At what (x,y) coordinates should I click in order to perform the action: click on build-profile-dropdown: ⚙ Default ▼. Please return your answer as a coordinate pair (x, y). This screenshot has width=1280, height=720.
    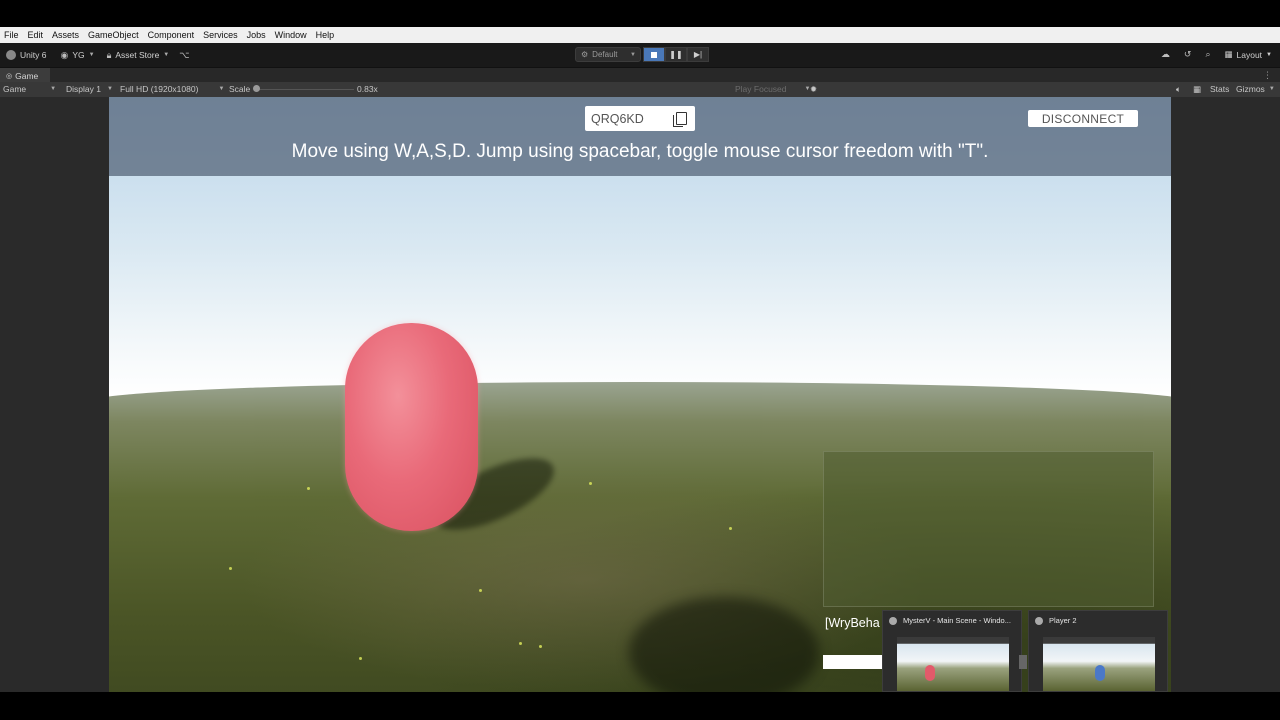
    Looking at the image, I should click on (608, 54).